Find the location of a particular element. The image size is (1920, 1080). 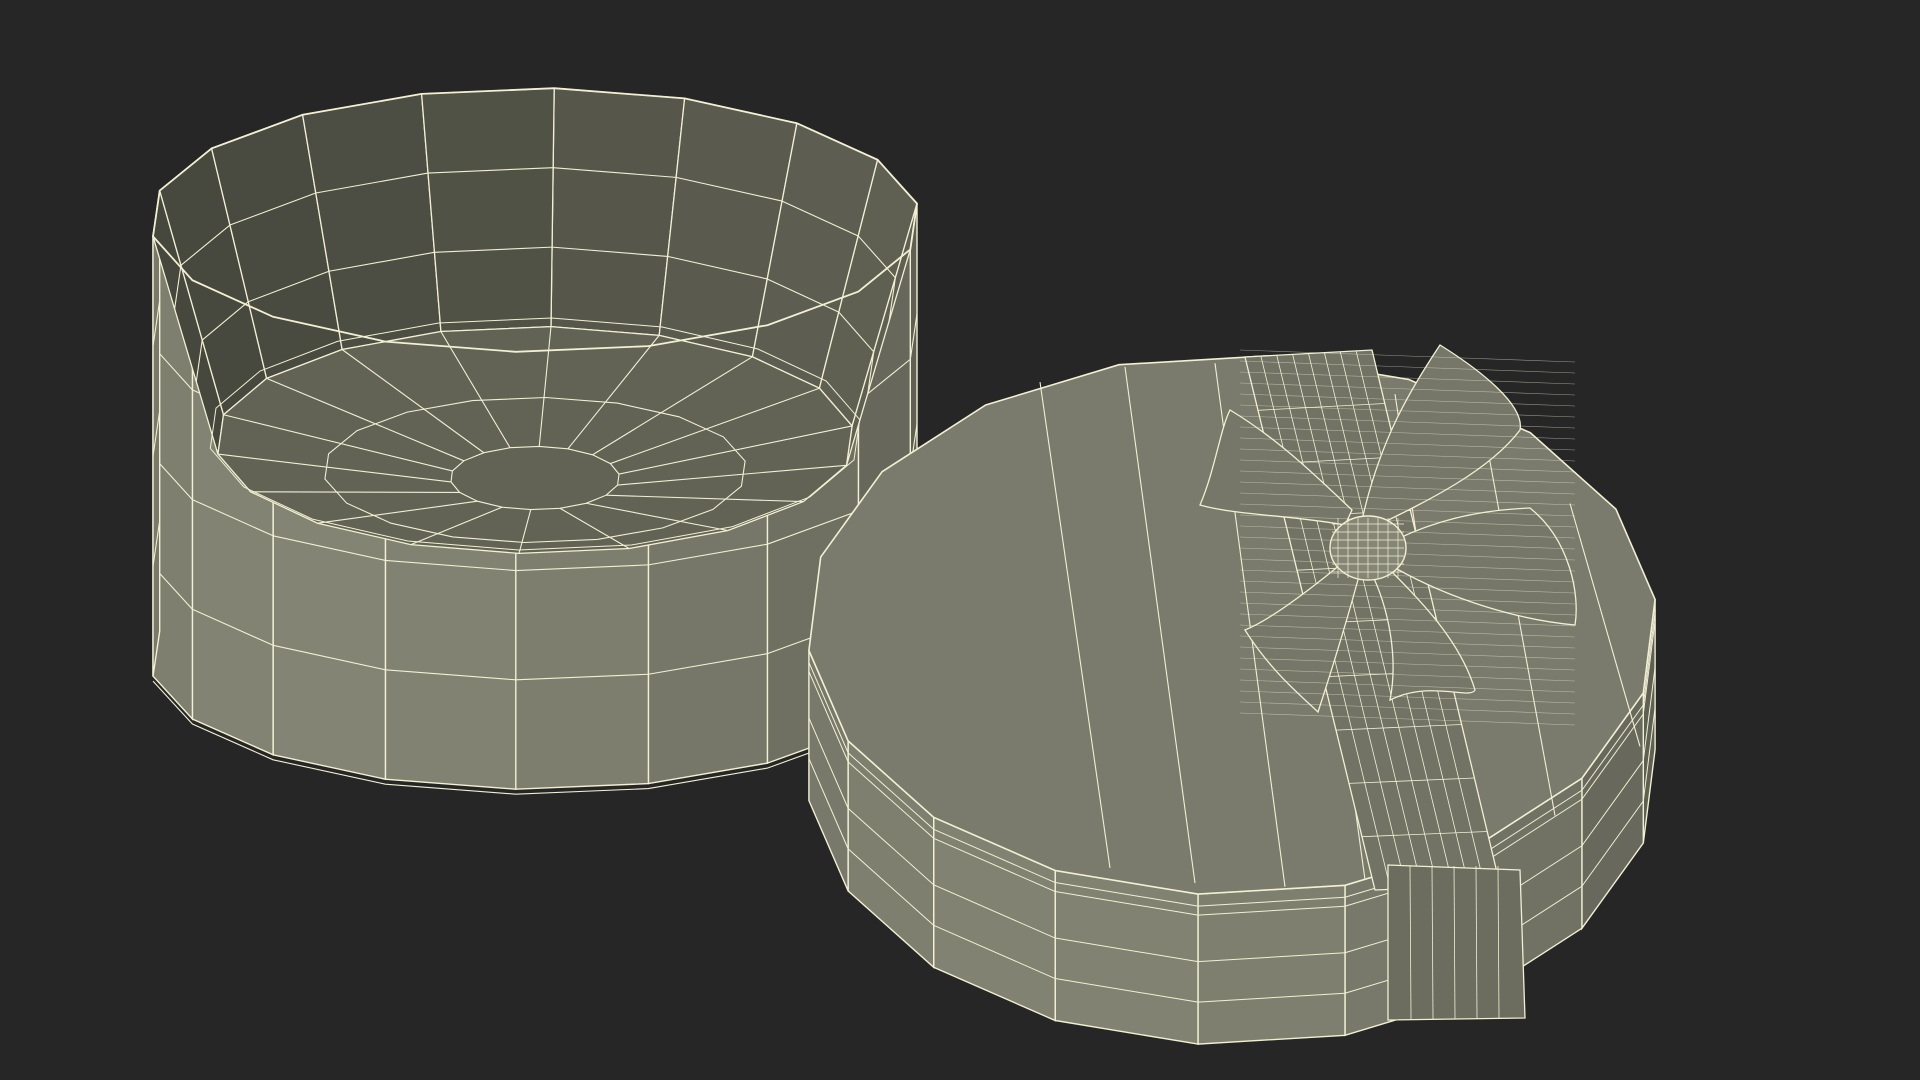

ribbon-side is located at coordinates (1456, 942).